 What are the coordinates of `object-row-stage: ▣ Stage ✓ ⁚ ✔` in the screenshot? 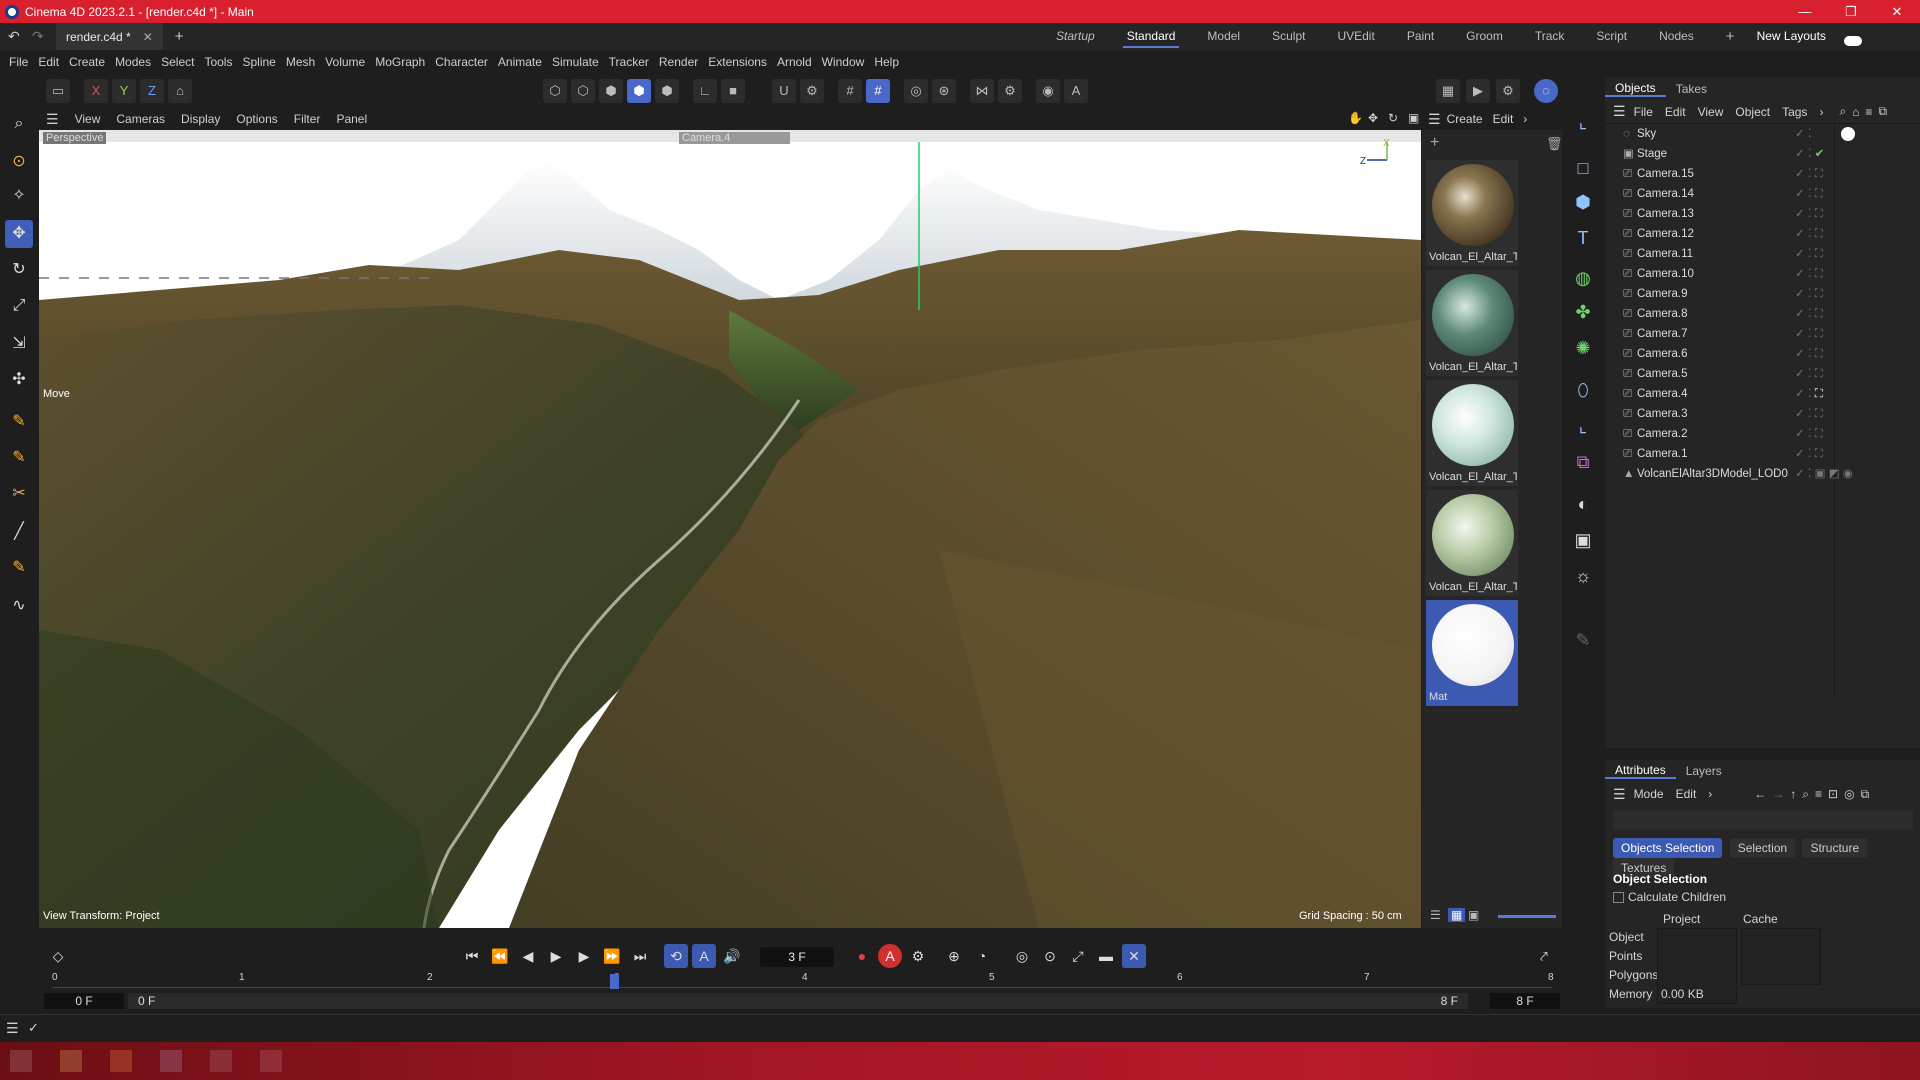 It's located at (1768, 154).